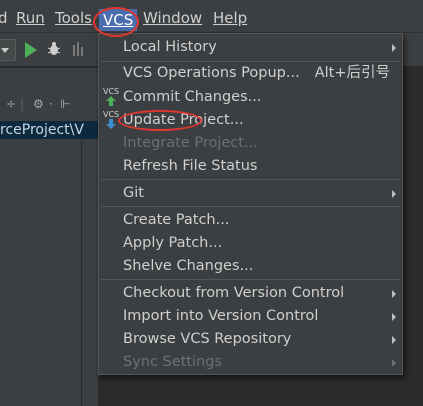 The image size is (423, 406). Describe the element at coordinates (250, 362) in the screenshot. I see `menu-item-sync-settings: Sync Settings` at that location.